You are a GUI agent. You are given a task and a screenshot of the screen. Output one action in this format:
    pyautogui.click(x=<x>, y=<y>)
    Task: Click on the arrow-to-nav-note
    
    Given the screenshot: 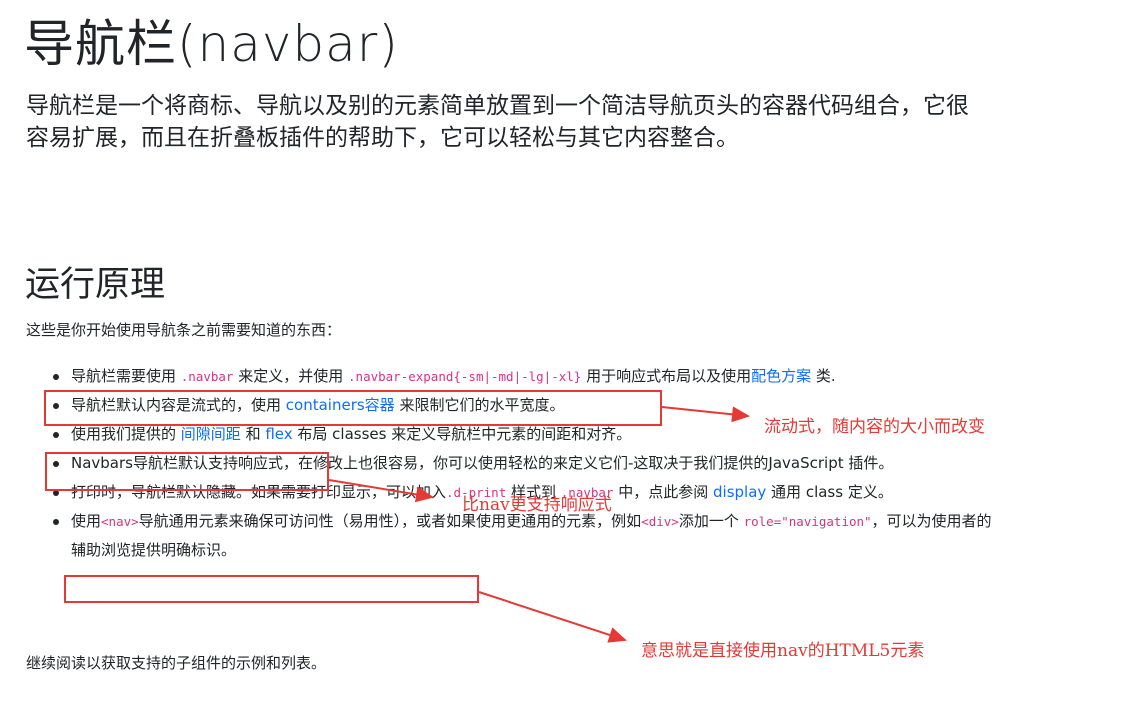 What is the action you would take?
    pyautogui.click(x=552, y=617)
    